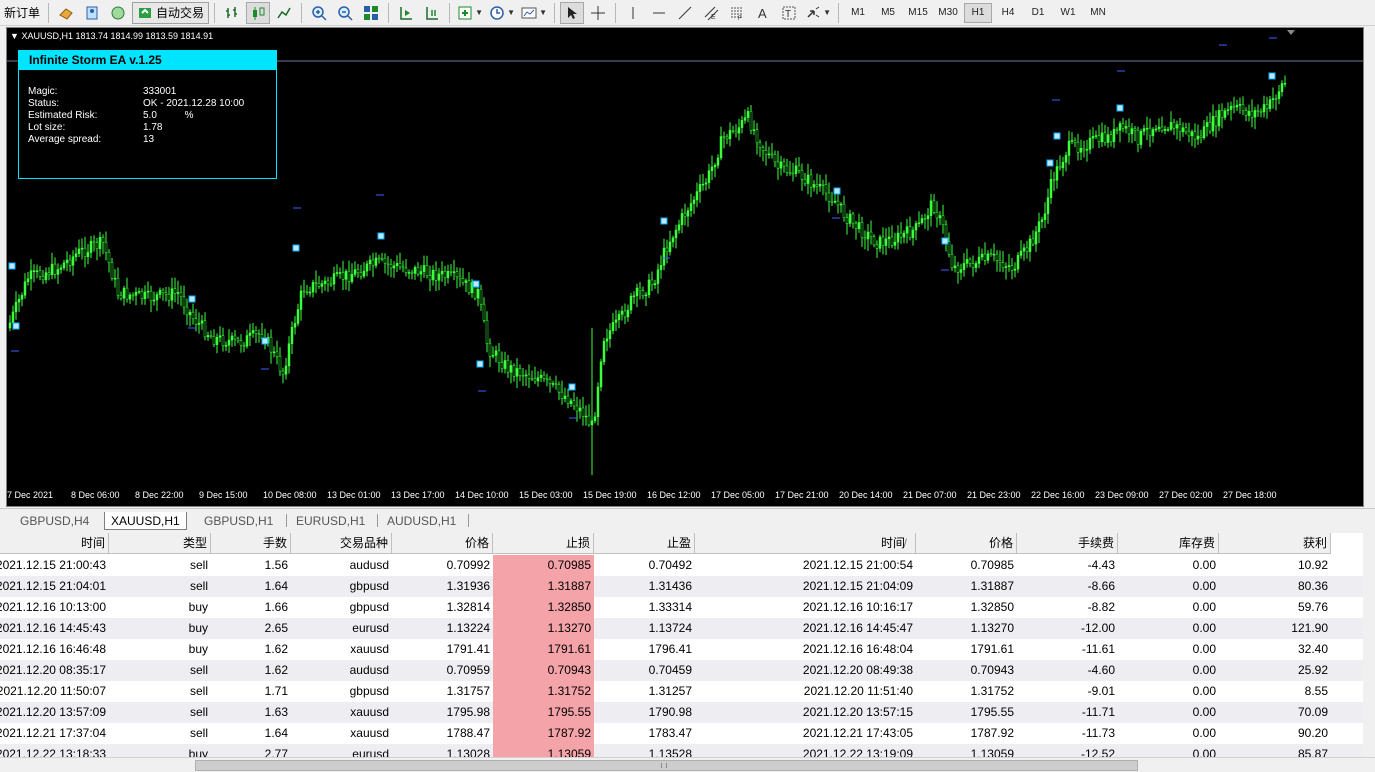  What do you see at coordinates (258, 12) in the screenshot?
I see `candlestick-icon` at bounding box center [258, 12].